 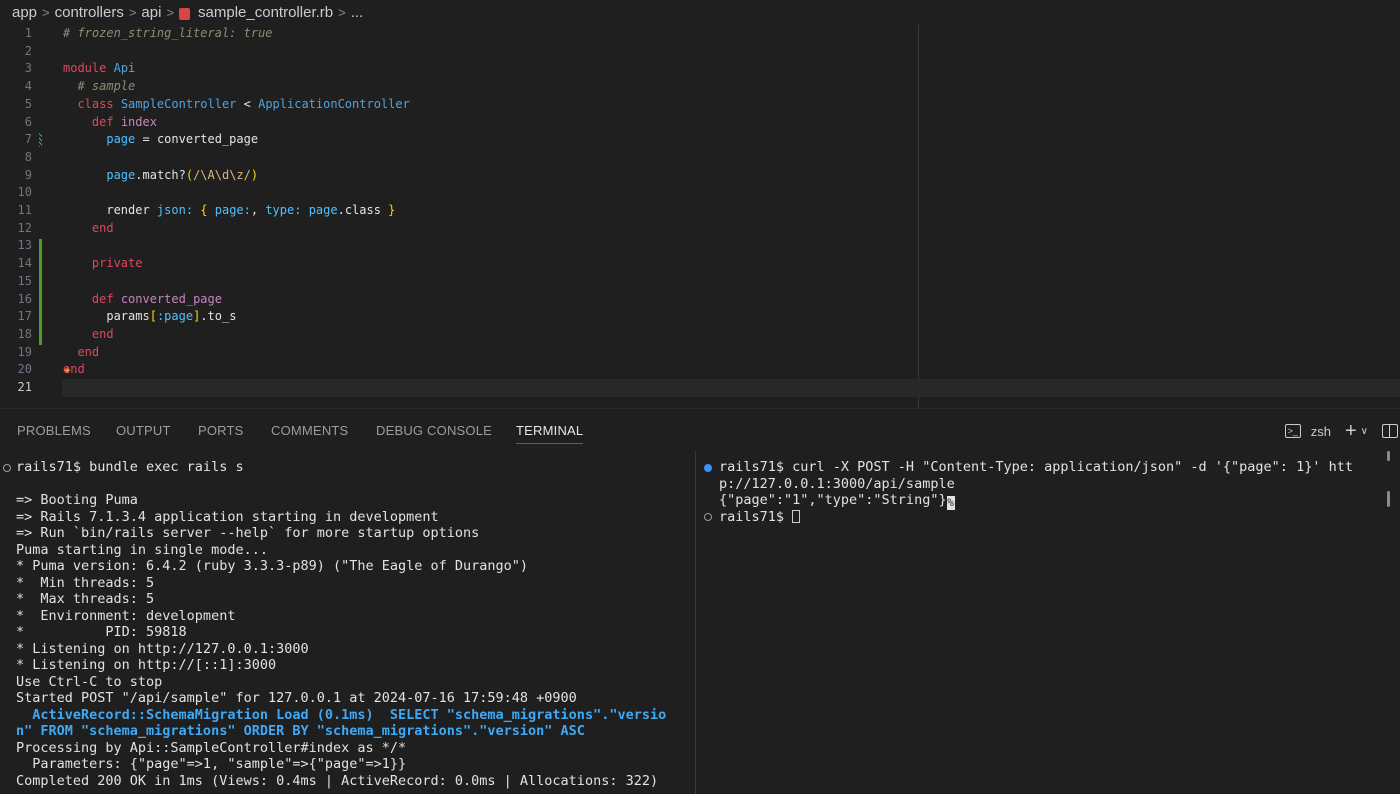 I want to click on chevron-down-icon: ∨, so click(x=1364, y=431).